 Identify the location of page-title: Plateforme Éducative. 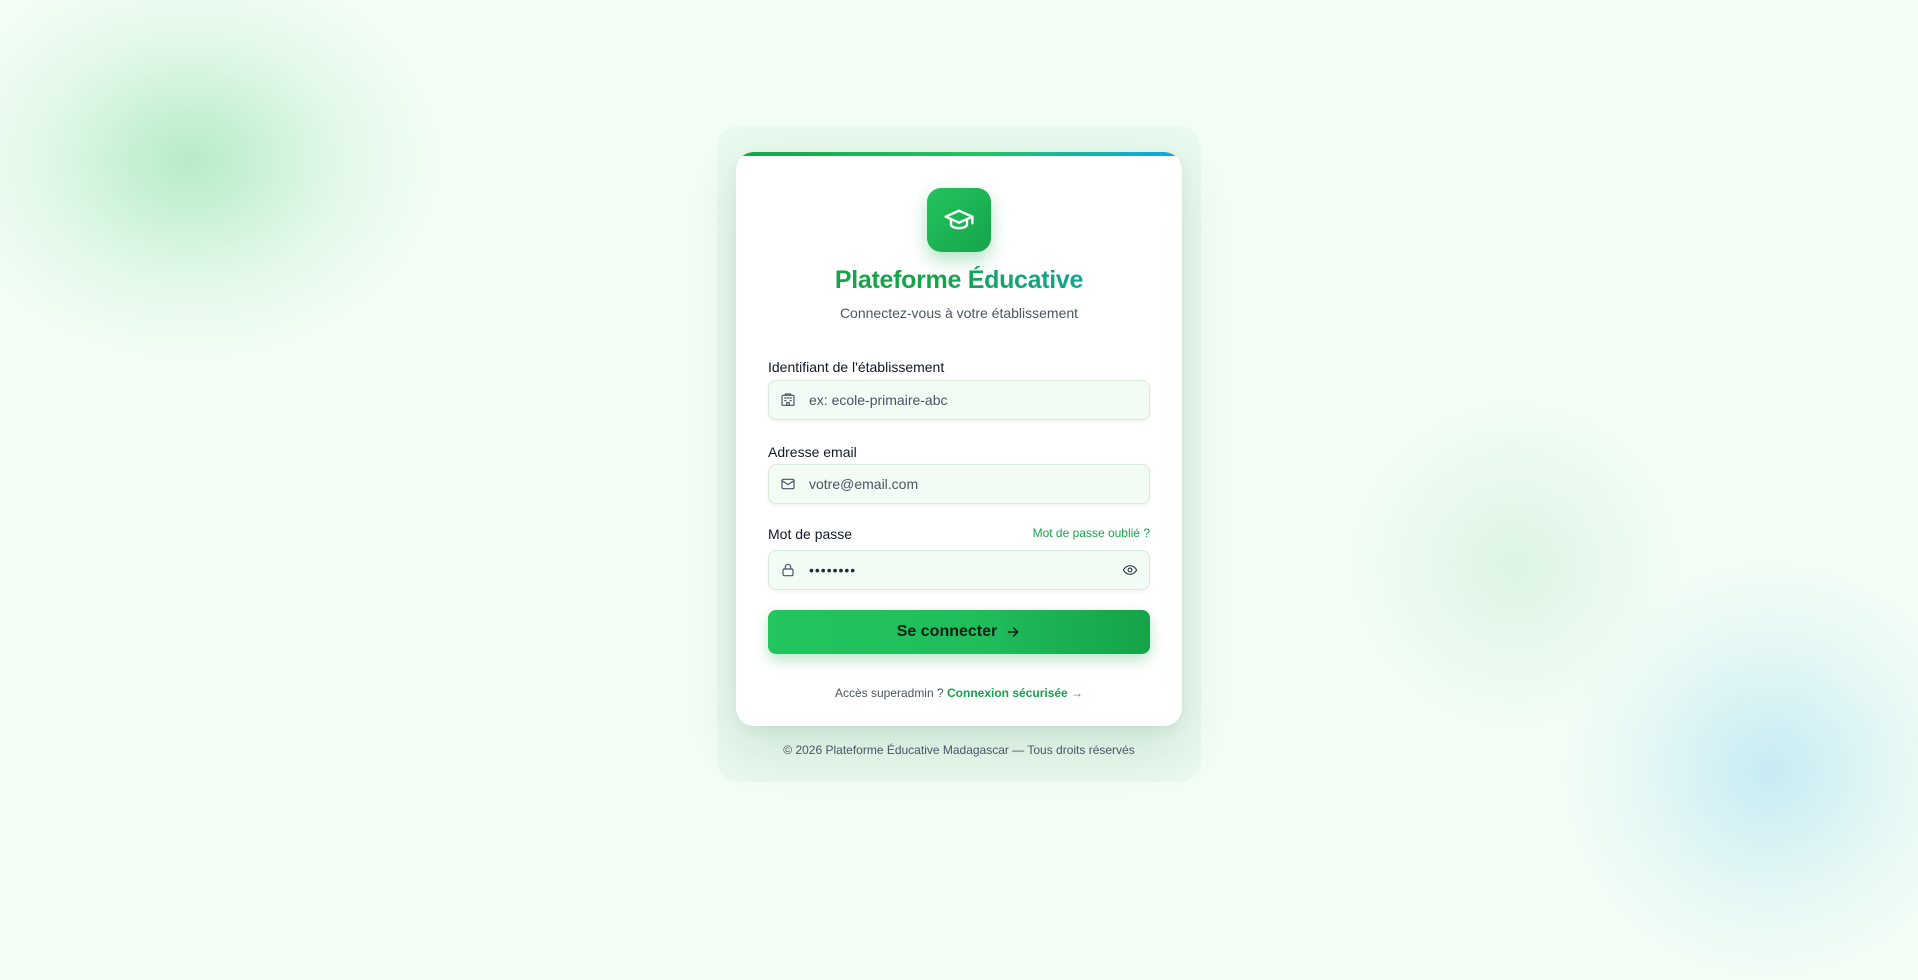
(959, 280).